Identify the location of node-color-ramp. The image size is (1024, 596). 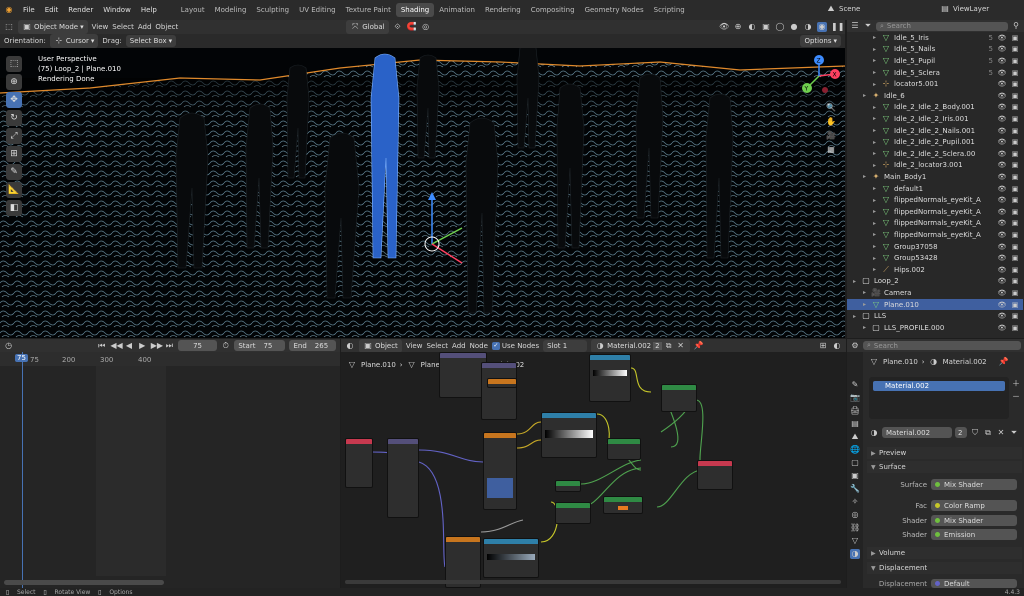
(569, 435).